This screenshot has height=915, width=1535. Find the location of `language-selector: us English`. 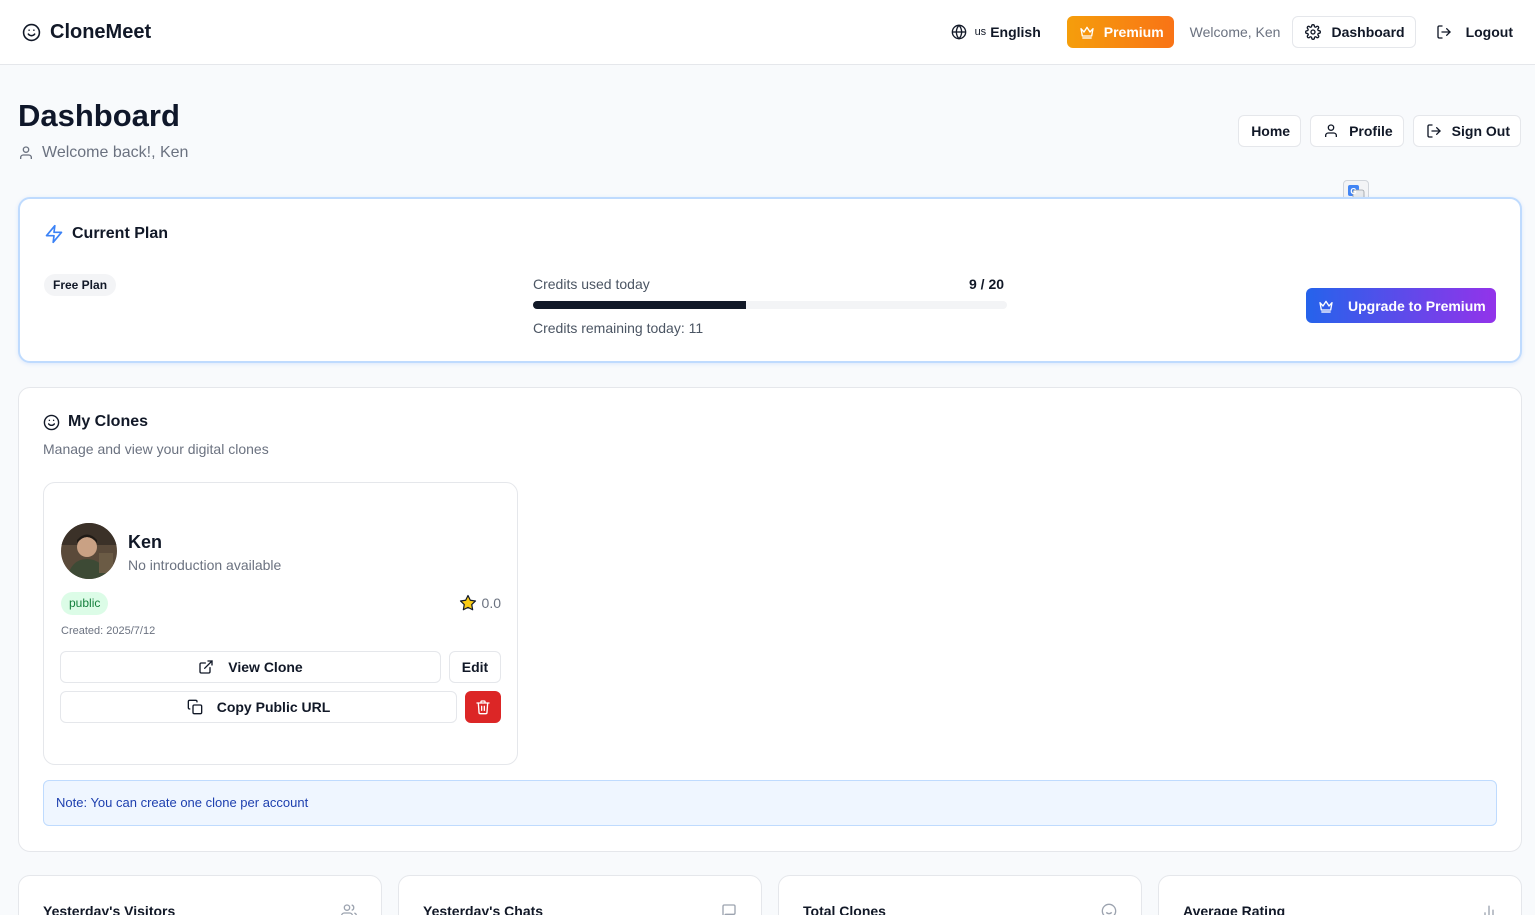

language-selector: us English is located at coordinates (996, 32).